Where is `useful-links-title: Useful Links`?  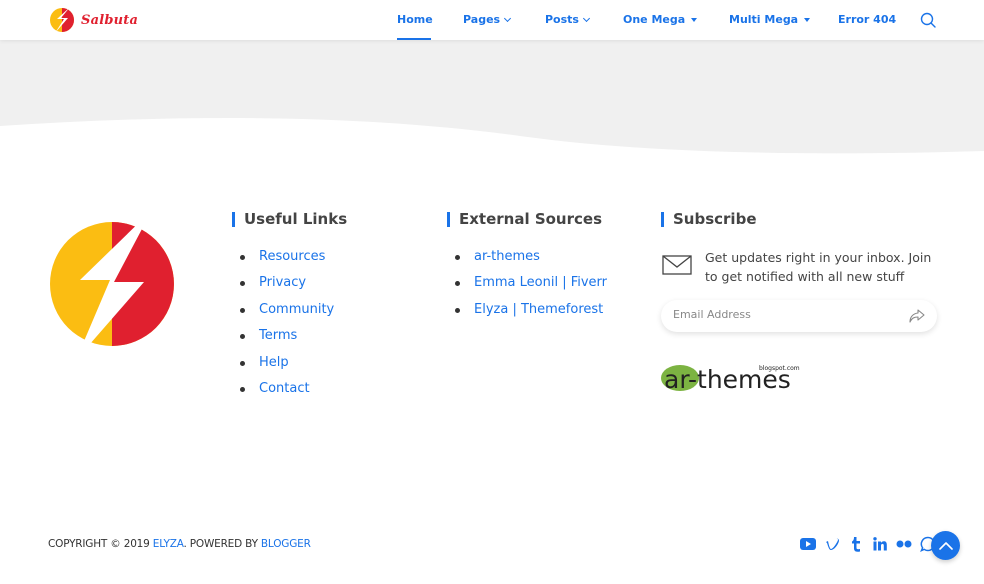 useful-links-title: Useful Links is located at coordinates (289, 219).